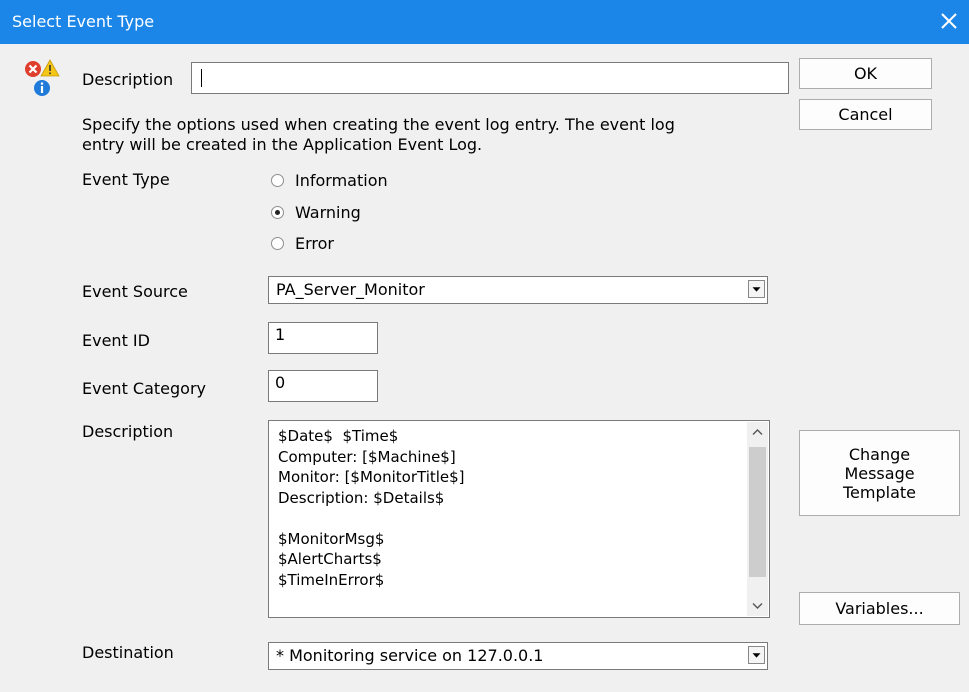 The image size is (969, 692). I want to click on description-input, so click(490, 78).